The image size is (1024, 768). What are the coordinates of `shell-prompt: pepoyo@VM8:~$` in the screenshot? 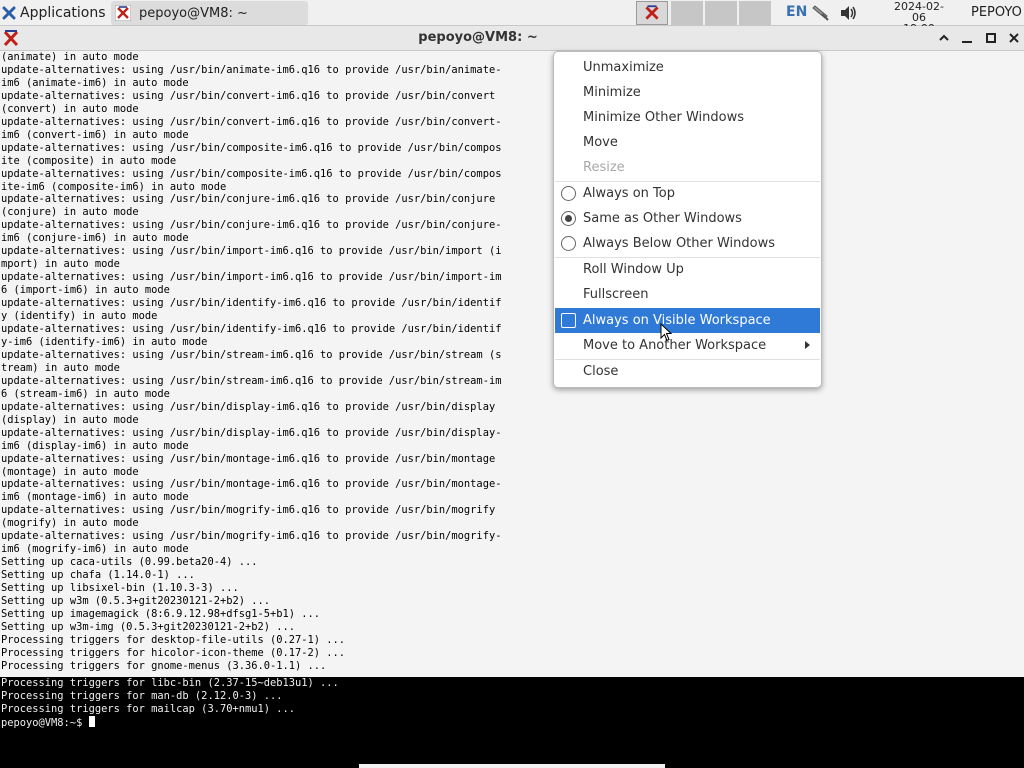 It's located at (45, 722).